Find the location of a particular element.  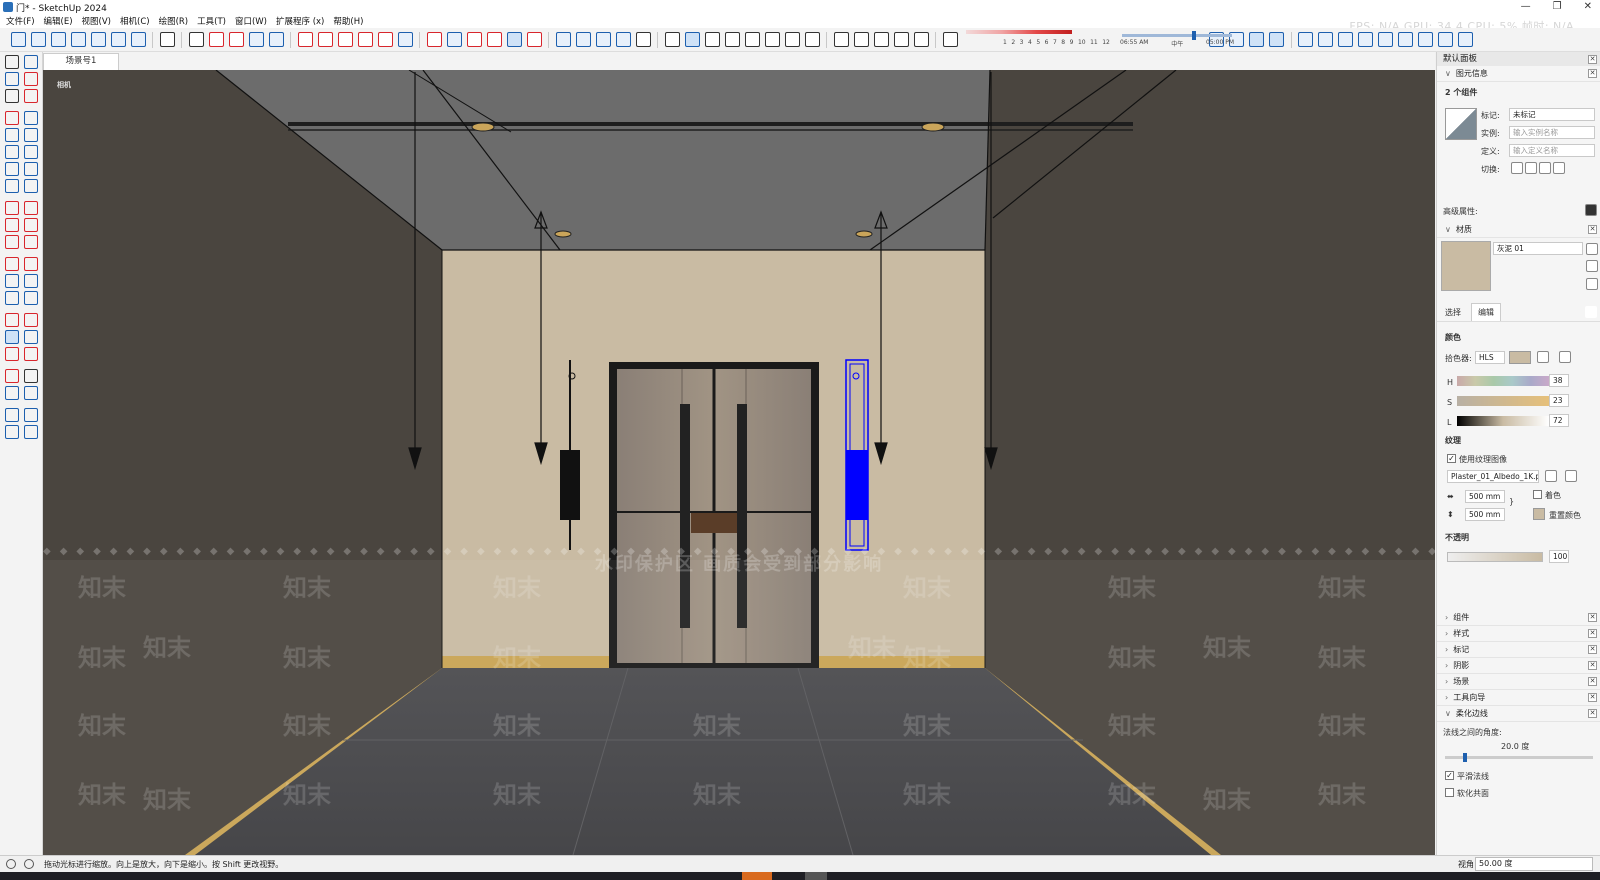

month-slider-track is located at coordinates (1019, 31).